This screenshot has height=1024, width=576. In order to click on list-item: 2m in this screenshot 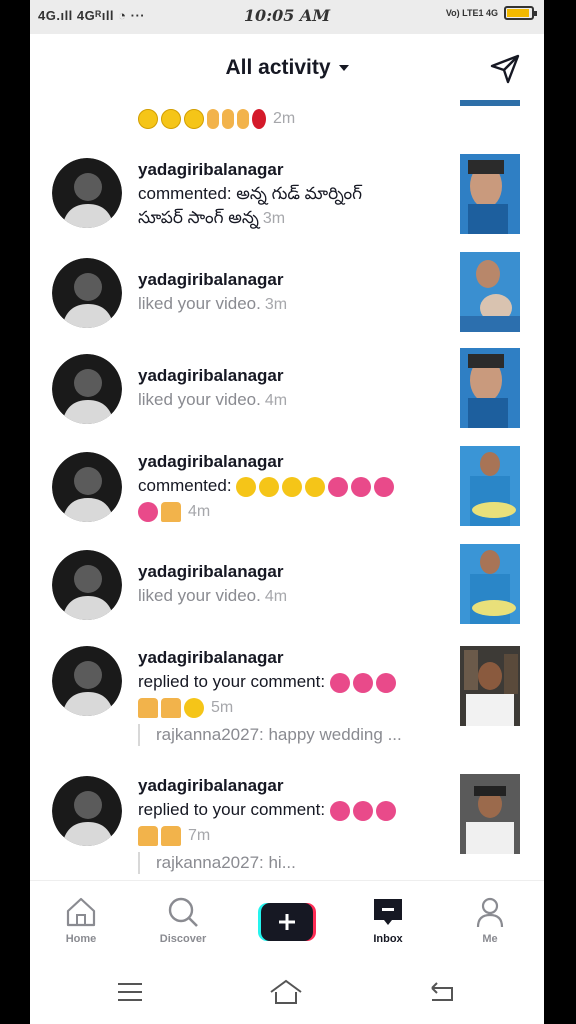, I will do `click(287, 120)`.